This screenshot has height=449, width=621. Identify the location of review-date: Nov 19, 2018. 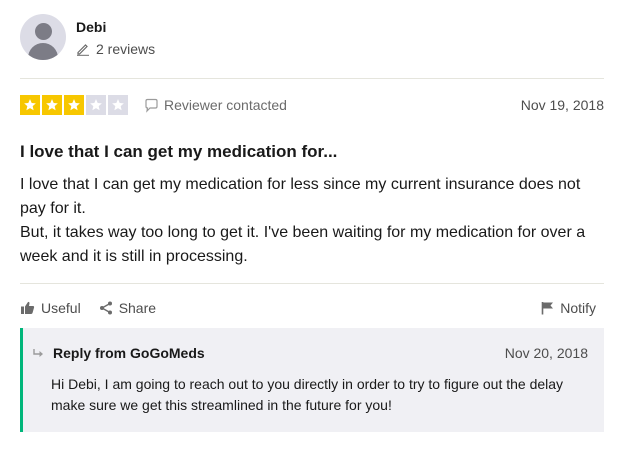
(562, 105).